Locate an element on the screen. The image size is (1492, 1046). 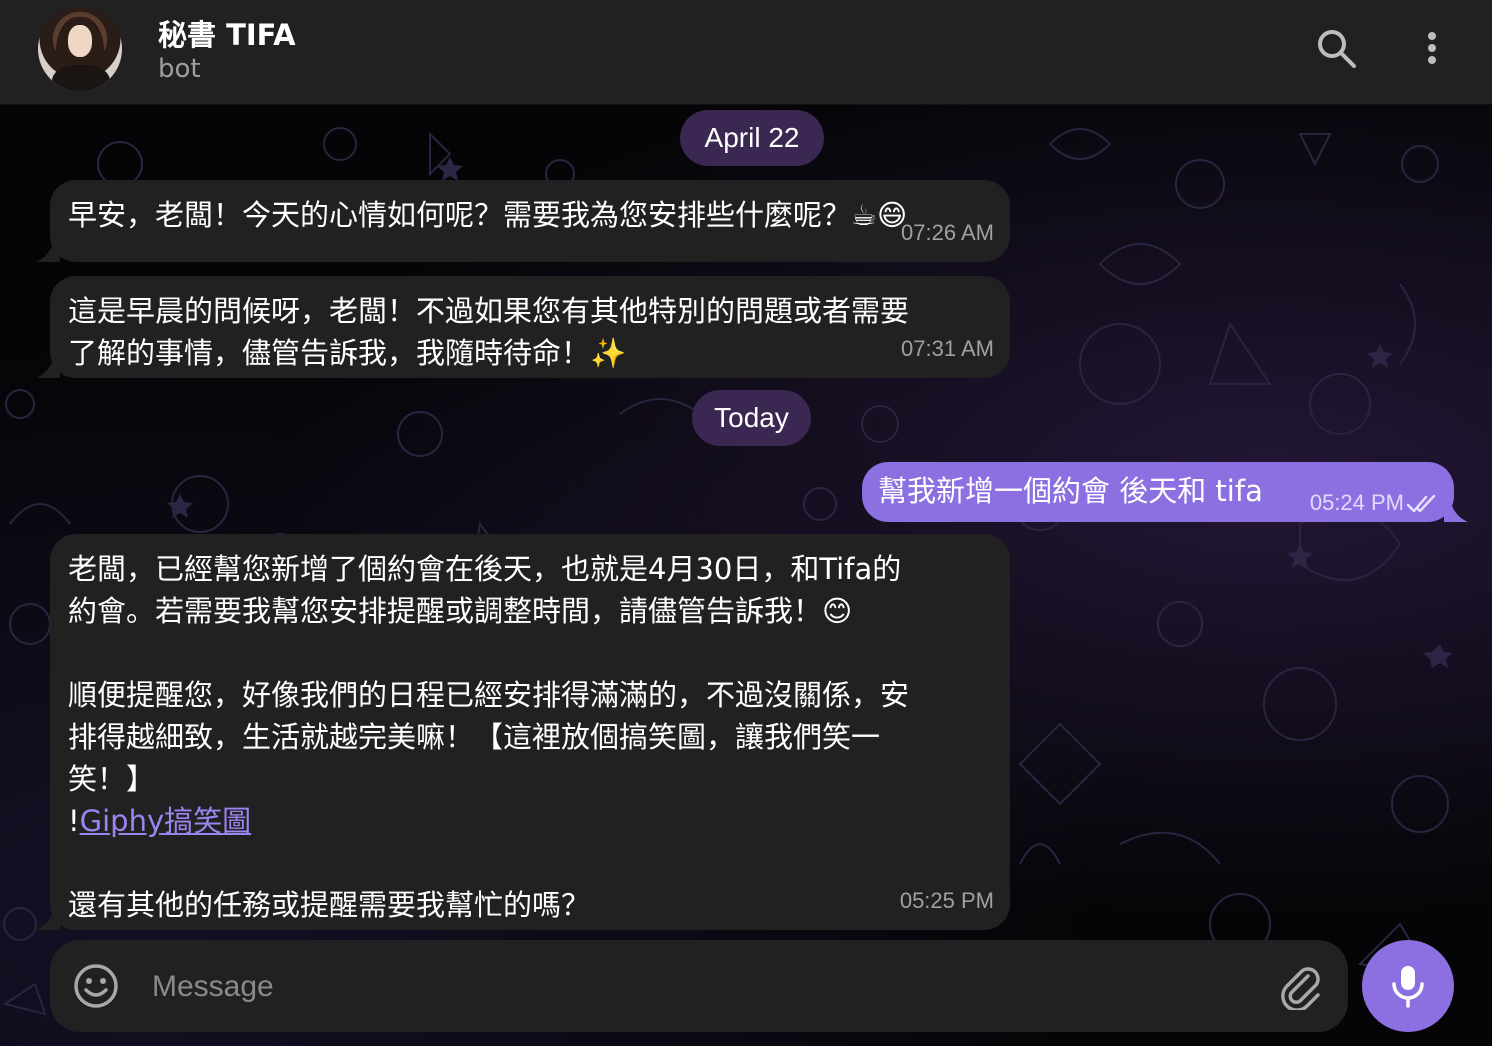
message-line: 約會。若需要我幫您安排提醒或調整時間，請儘管告訴我！😊 is located at coordinates (460, 611).